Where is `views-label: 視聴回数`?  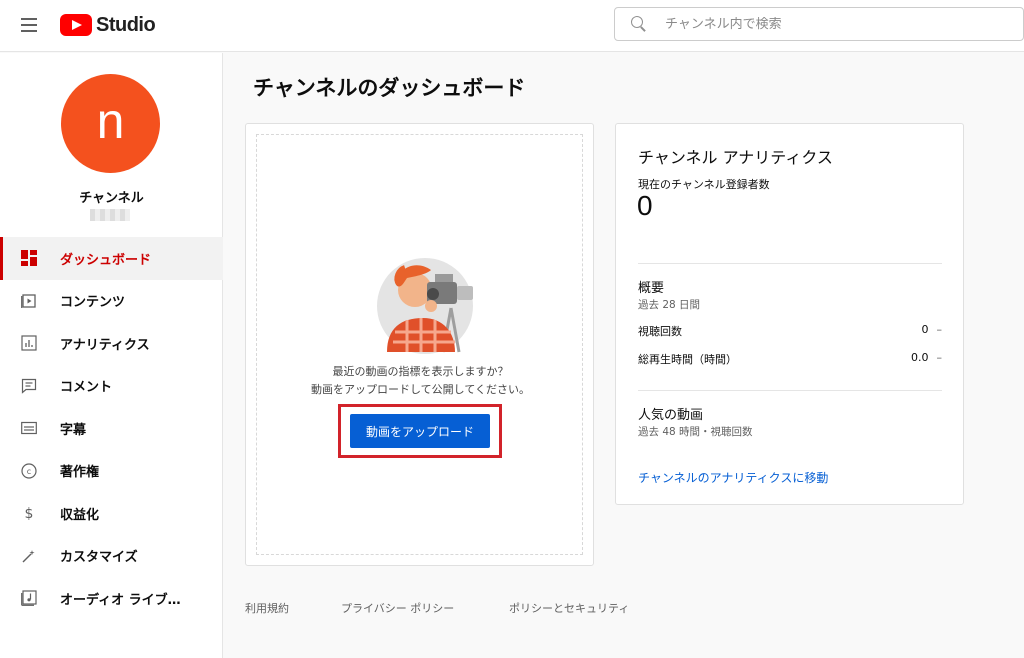 views-label: 視聴回数 is located at coordinates (660, 331).